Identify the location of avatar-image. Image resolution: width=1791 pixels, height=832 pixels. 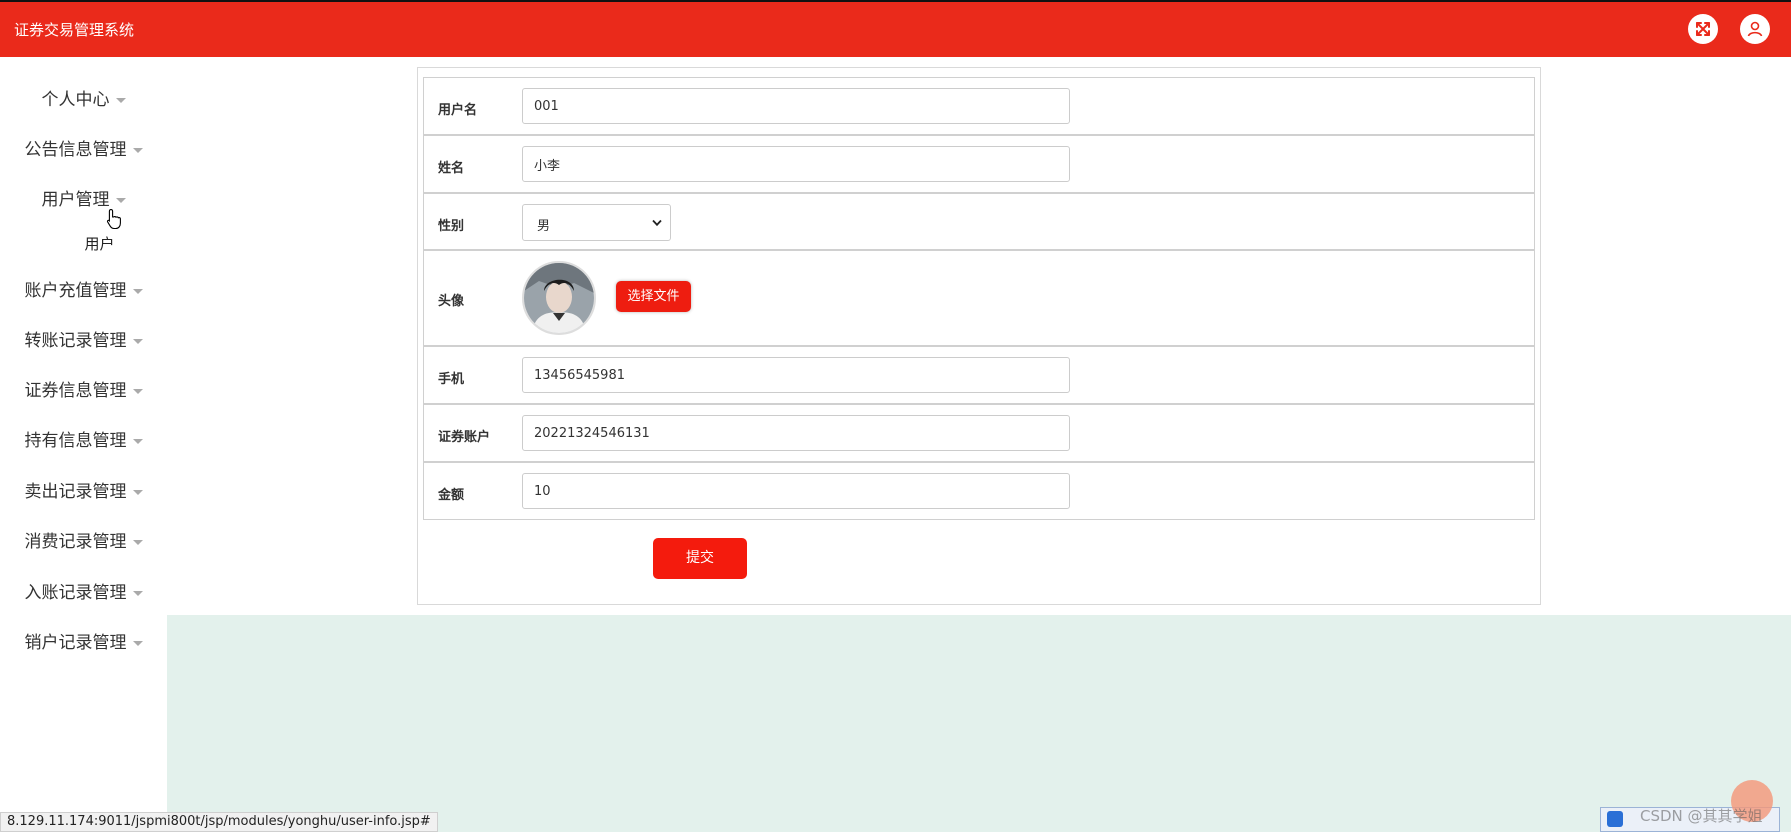
(559, 298).